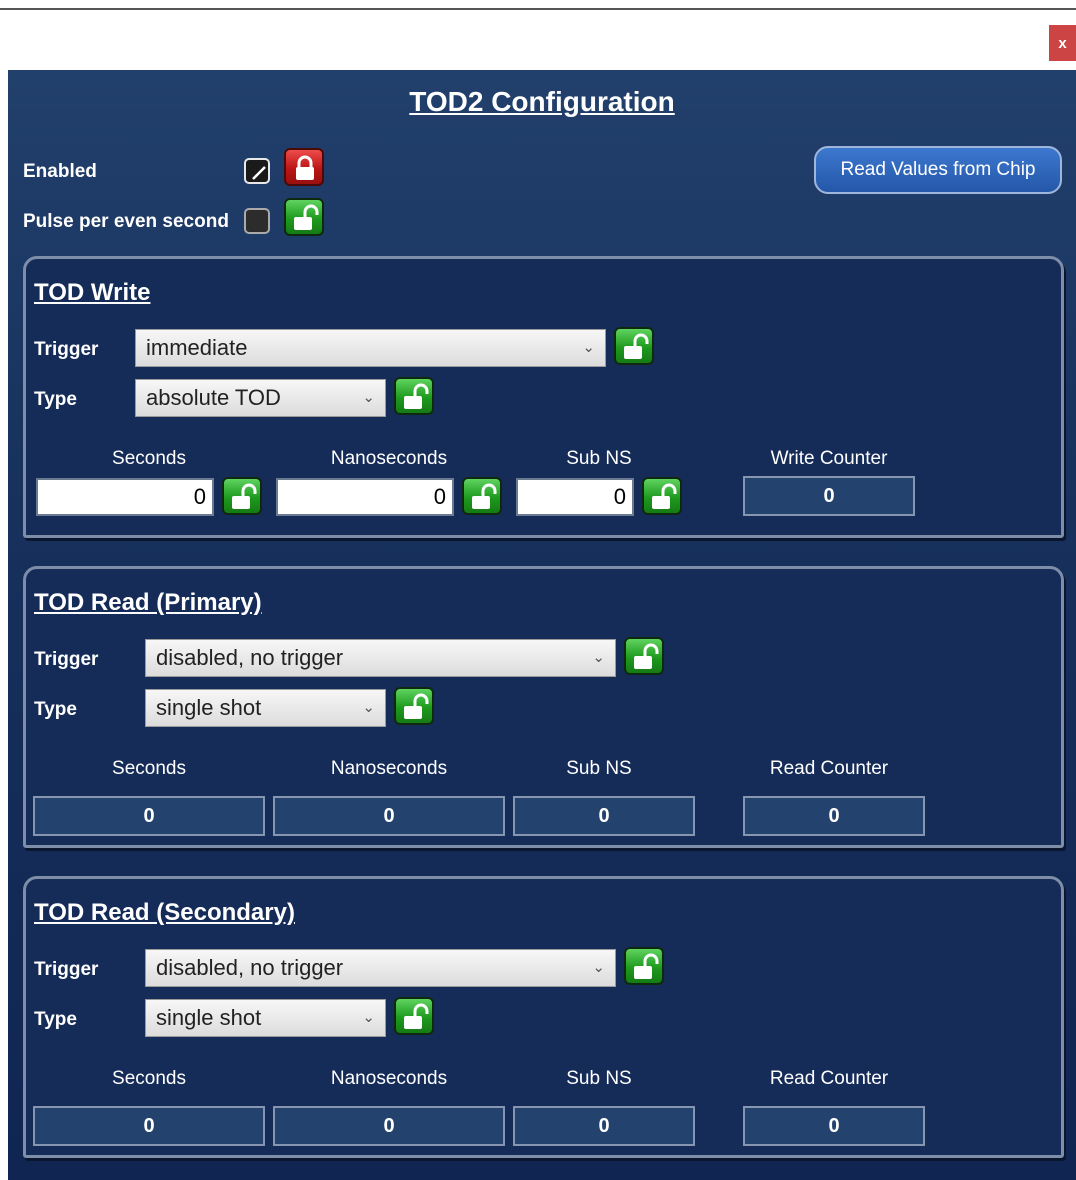 The height and width of the screenshot is (1180, 1076). I want to click on tod-write-subns-input: 0, so click(575, 497).